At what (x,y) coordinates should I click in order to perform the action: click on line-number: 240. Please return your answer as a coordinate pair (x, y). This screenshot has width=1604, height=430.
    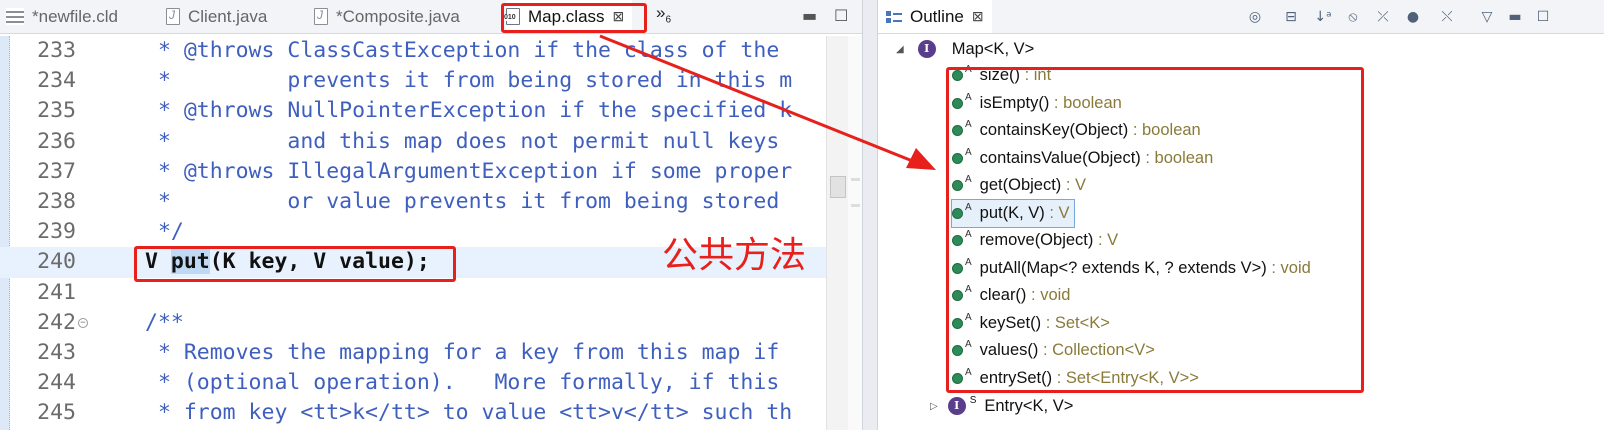
    Looking at the image, I should click on (56, 262).